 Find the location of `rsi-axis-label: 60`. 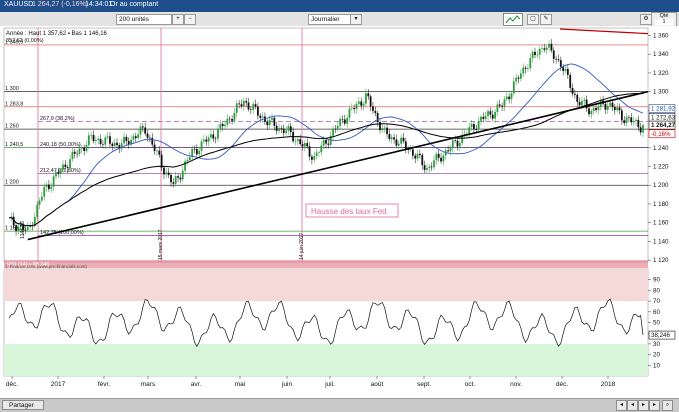

rsi-axis-label: 60 is located at coordinates (656, 312).